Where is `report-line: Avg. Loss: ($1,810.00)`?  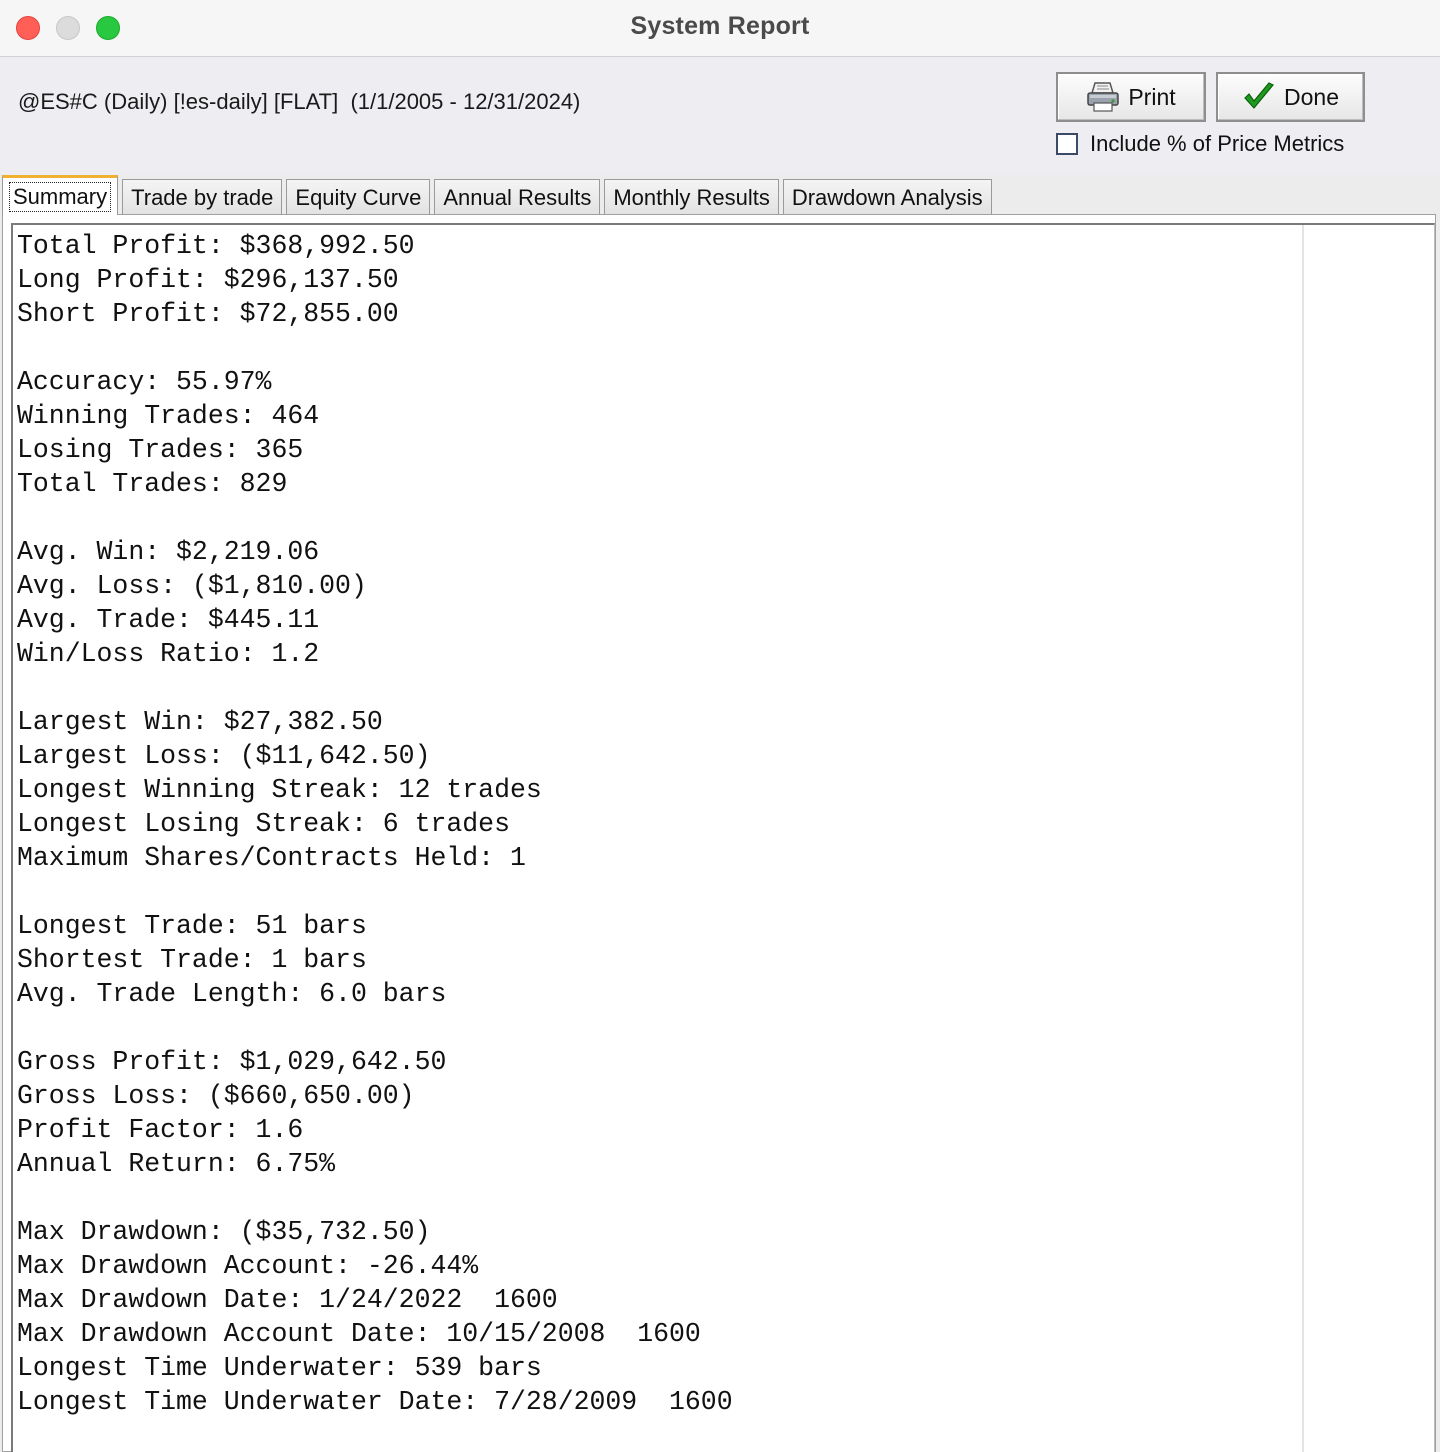 report-line: Avg. Loss: ($1,810.00) is located at coordinates (192, 586).